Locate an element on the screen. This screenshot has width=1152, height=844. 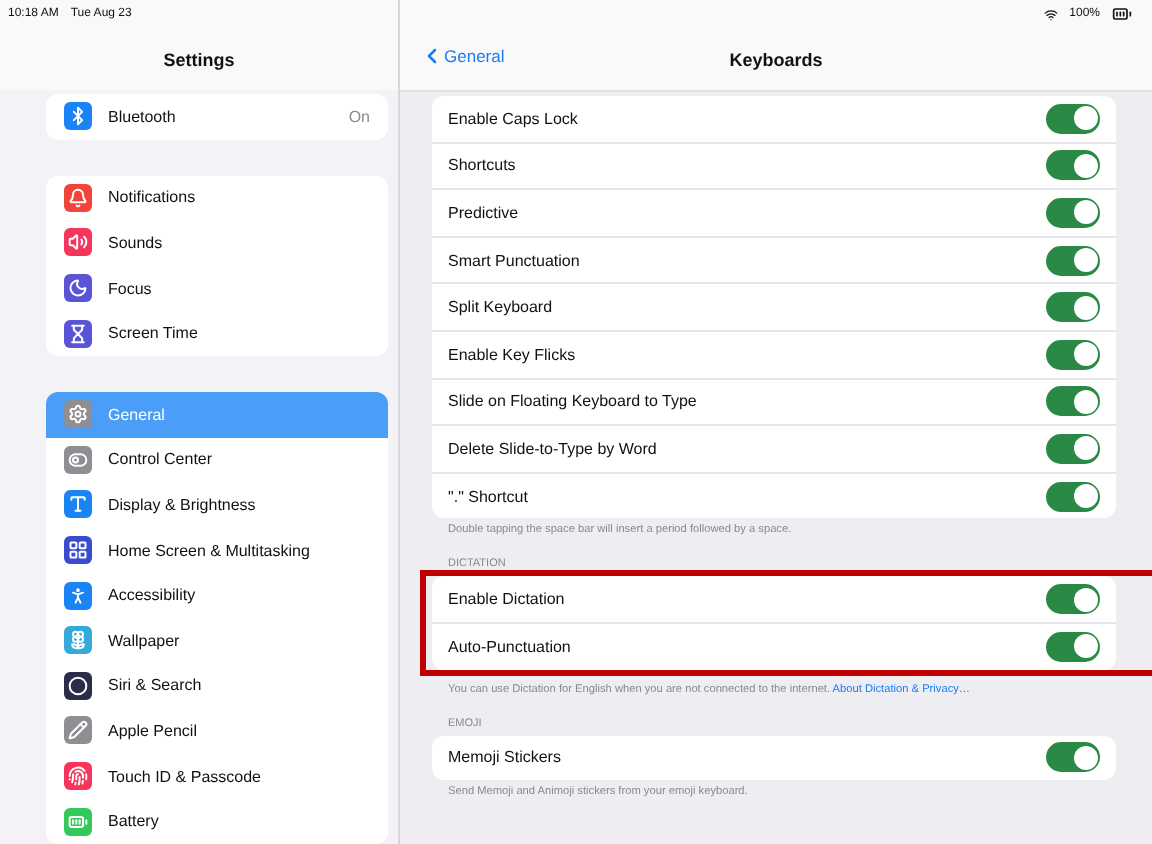
item-label: Sounds is located at coordinates (136, 242).